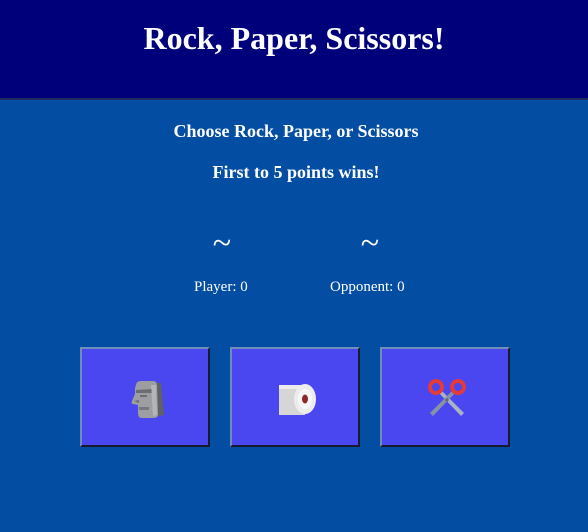 This screenshot has height=532, width=588. I want to click on scissors-button, so click(445, 397).